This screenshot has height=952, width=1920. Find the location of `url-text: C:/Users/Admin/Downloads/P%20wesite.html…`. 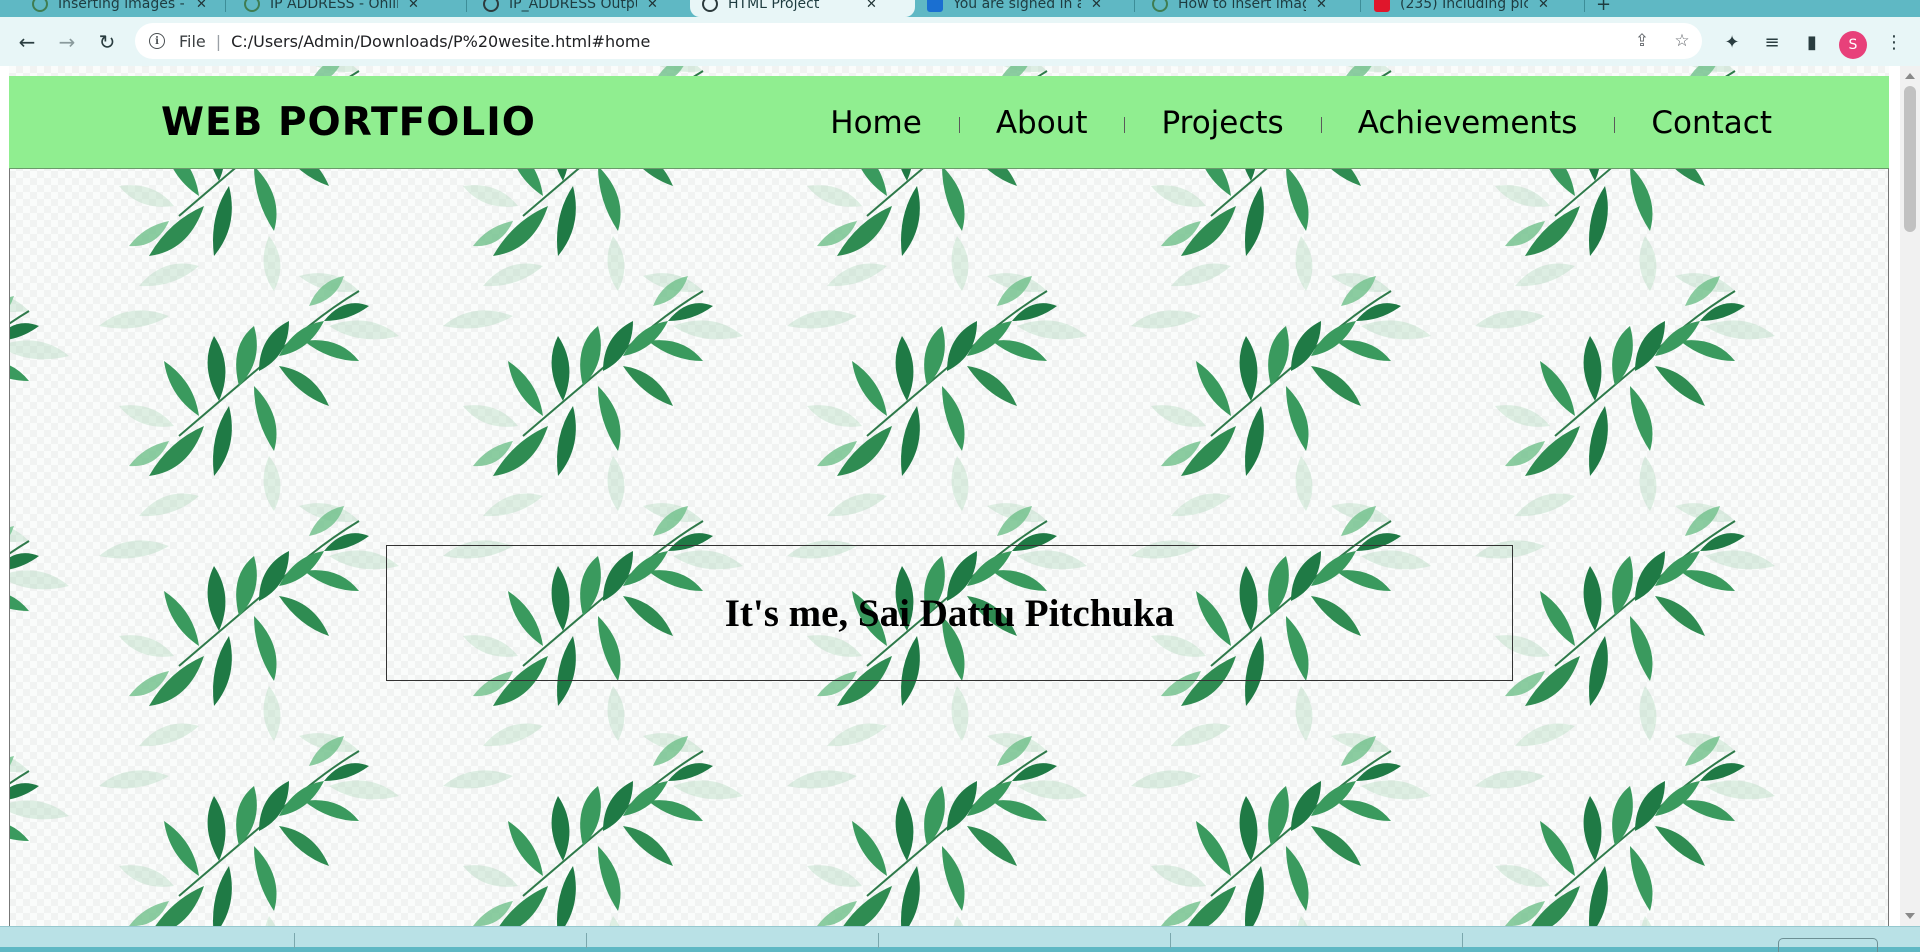

url-text: C:/Users/Admin/Downloads/P%20wesite.html… is located at coordinates (440, 41).